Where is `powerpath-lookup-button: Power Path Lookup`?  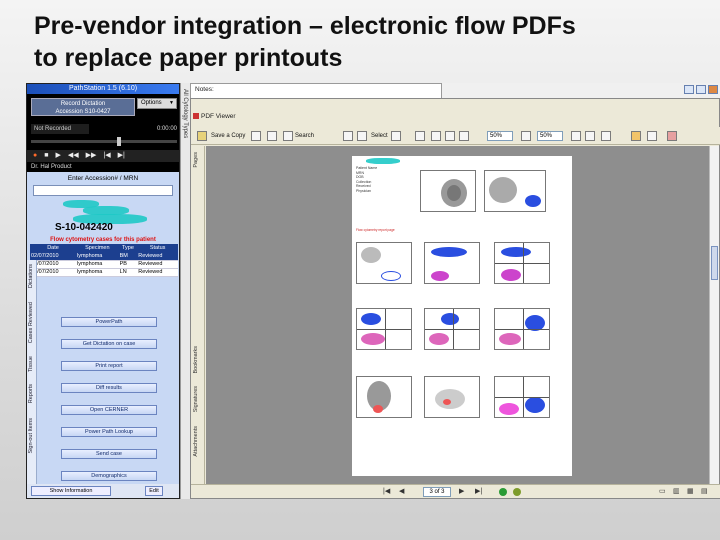
powerpath-lookup-button: Power Path Lookup is located at coordinates (109, 432).